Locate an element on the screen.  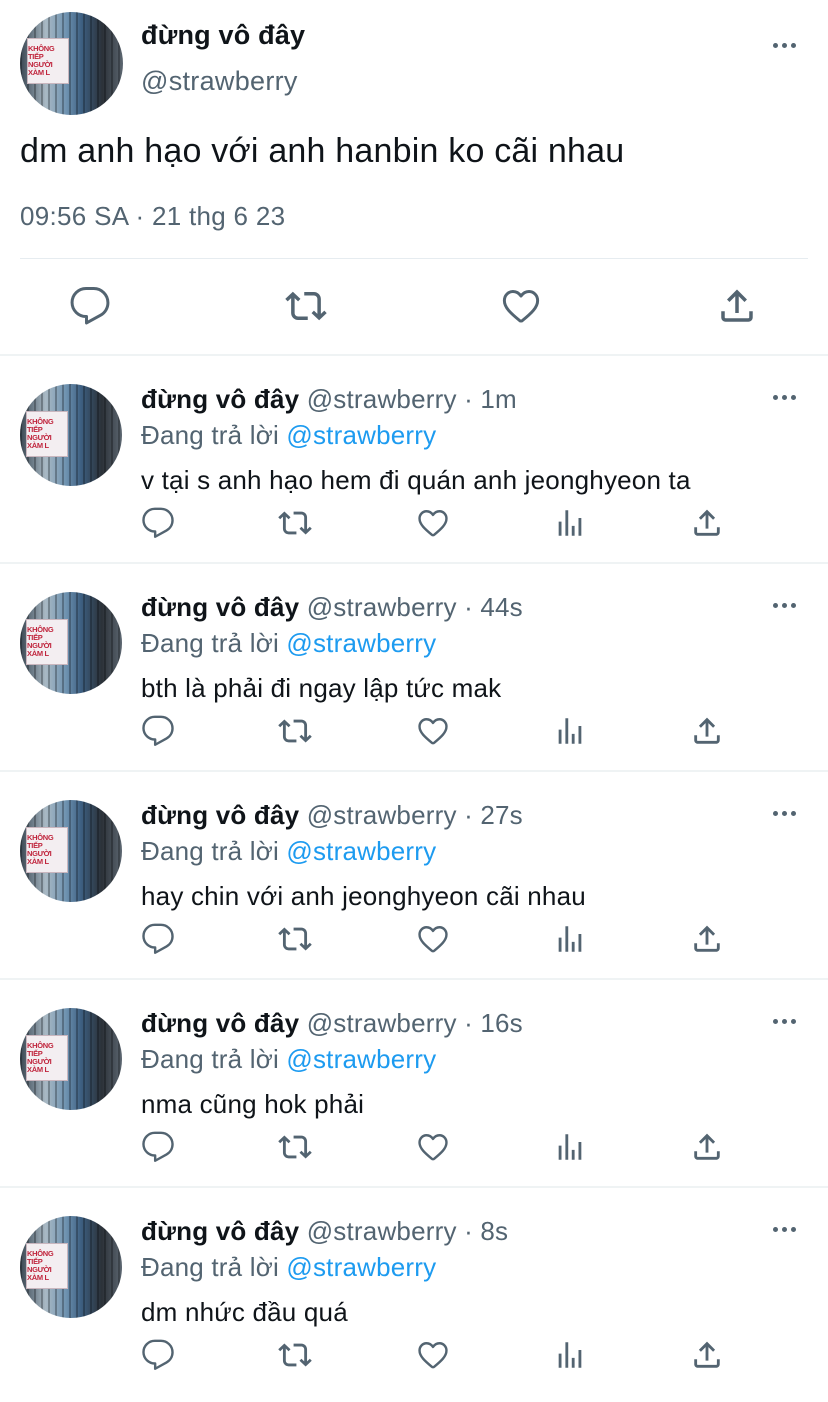
author-handle-time: @strawberry · 8s is located at coordinates (407, 1231).